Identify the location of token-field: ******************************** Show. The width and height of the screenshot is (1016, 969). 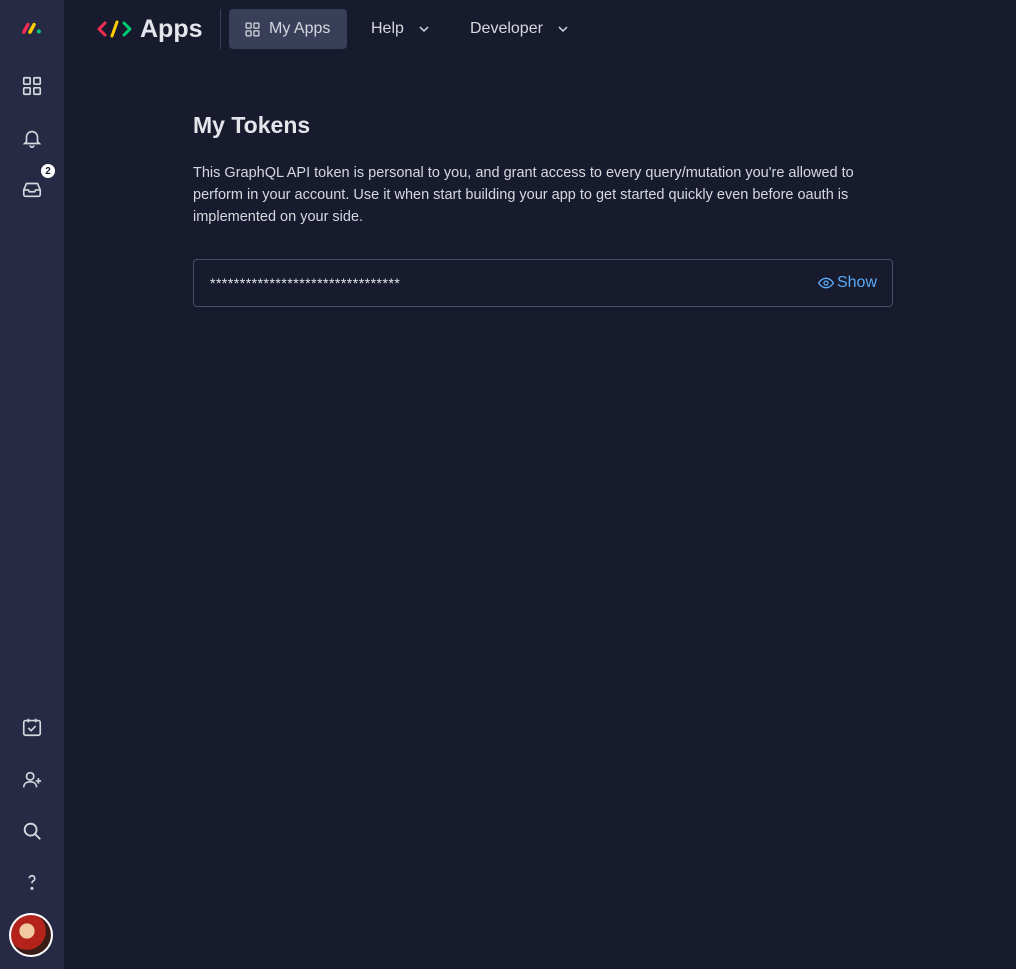
(543, 283).